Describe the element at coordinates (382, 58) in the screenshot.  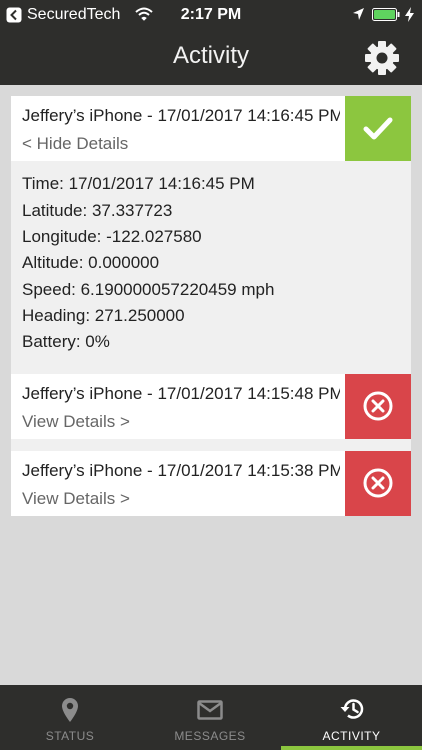
I see `gear-icon` at that location.